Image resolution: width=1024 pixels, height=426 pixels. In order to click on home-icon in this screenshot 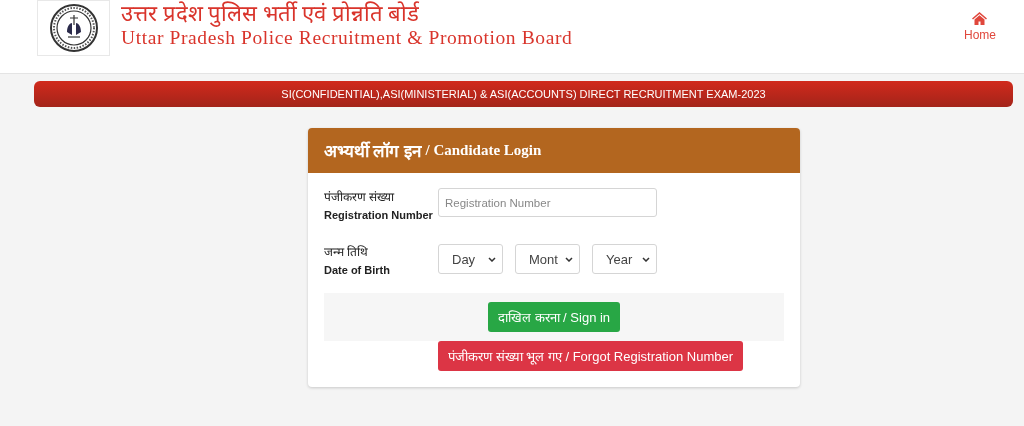, I will do `click(980, 18)`.